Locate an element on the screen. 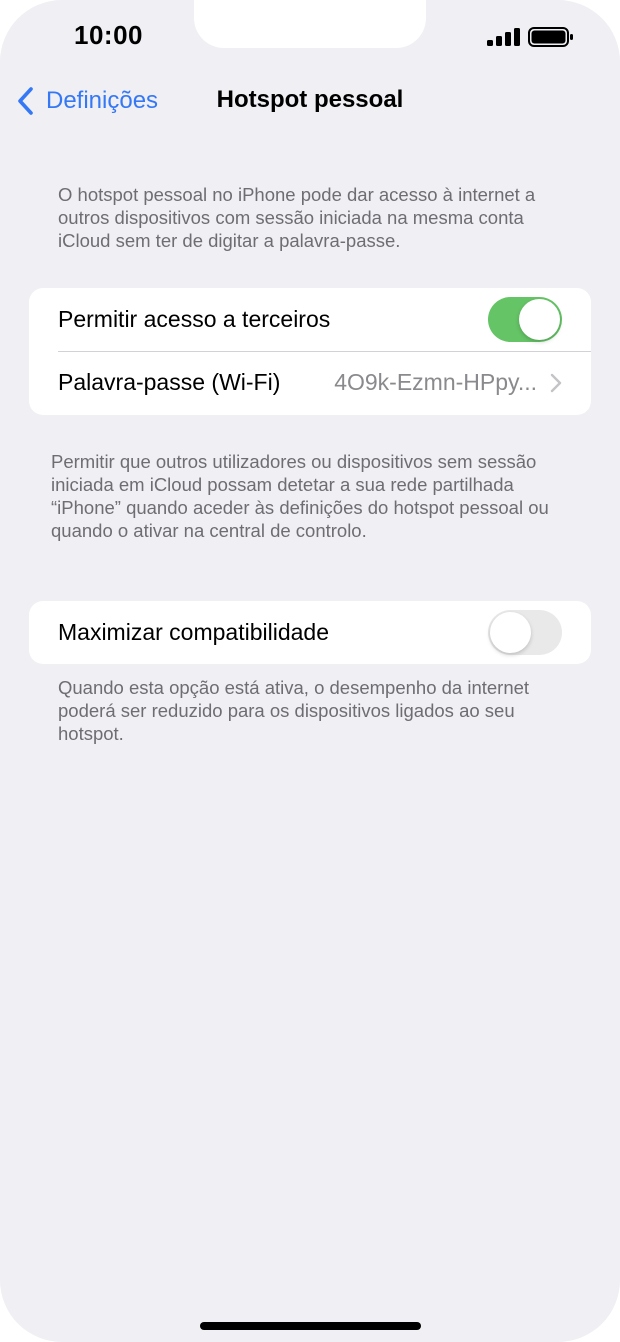 The image size is (620, 1342). page-title: Hotspot pessoal is located at coordinates (310, 99).